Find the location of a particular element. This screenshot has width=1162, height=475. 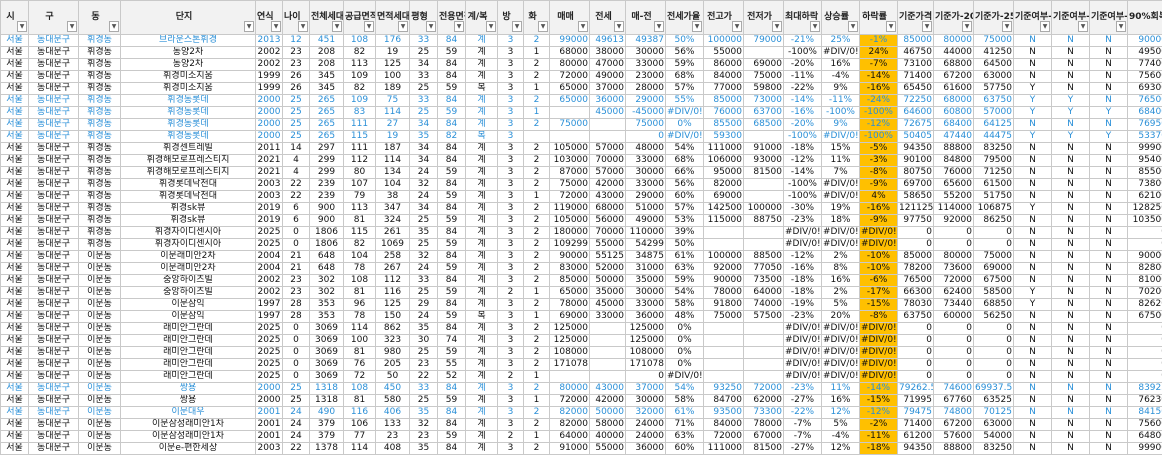

table-cell: -12% is located at coordinates (878, 412).